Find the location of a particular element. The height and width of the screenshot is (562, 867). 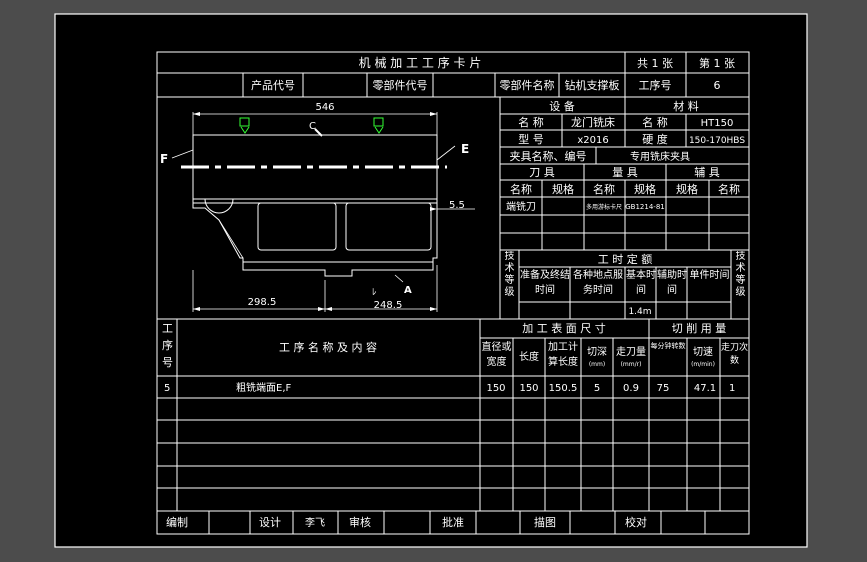

col-speed: 切速 is located at coordinates (703, 352).